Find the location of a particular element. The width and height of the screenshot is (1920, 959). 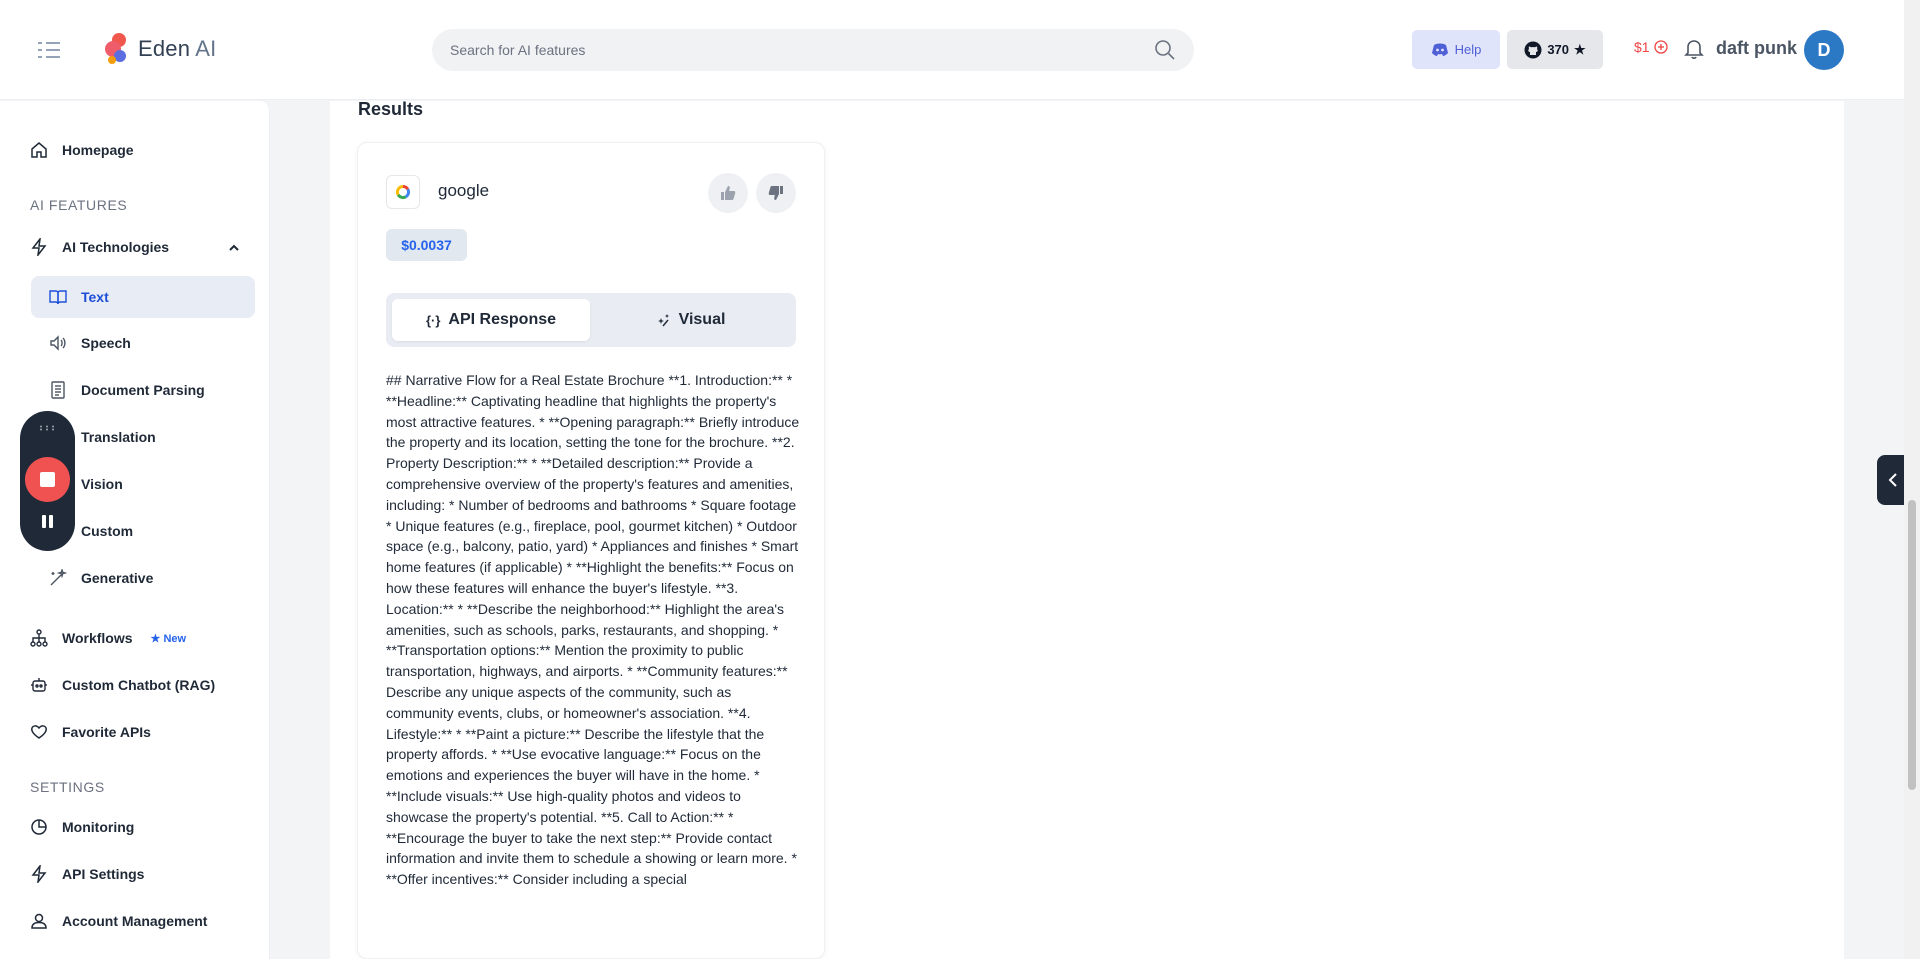

sidebar-item-account-management: Account Management is located at coordinates (118, 921).